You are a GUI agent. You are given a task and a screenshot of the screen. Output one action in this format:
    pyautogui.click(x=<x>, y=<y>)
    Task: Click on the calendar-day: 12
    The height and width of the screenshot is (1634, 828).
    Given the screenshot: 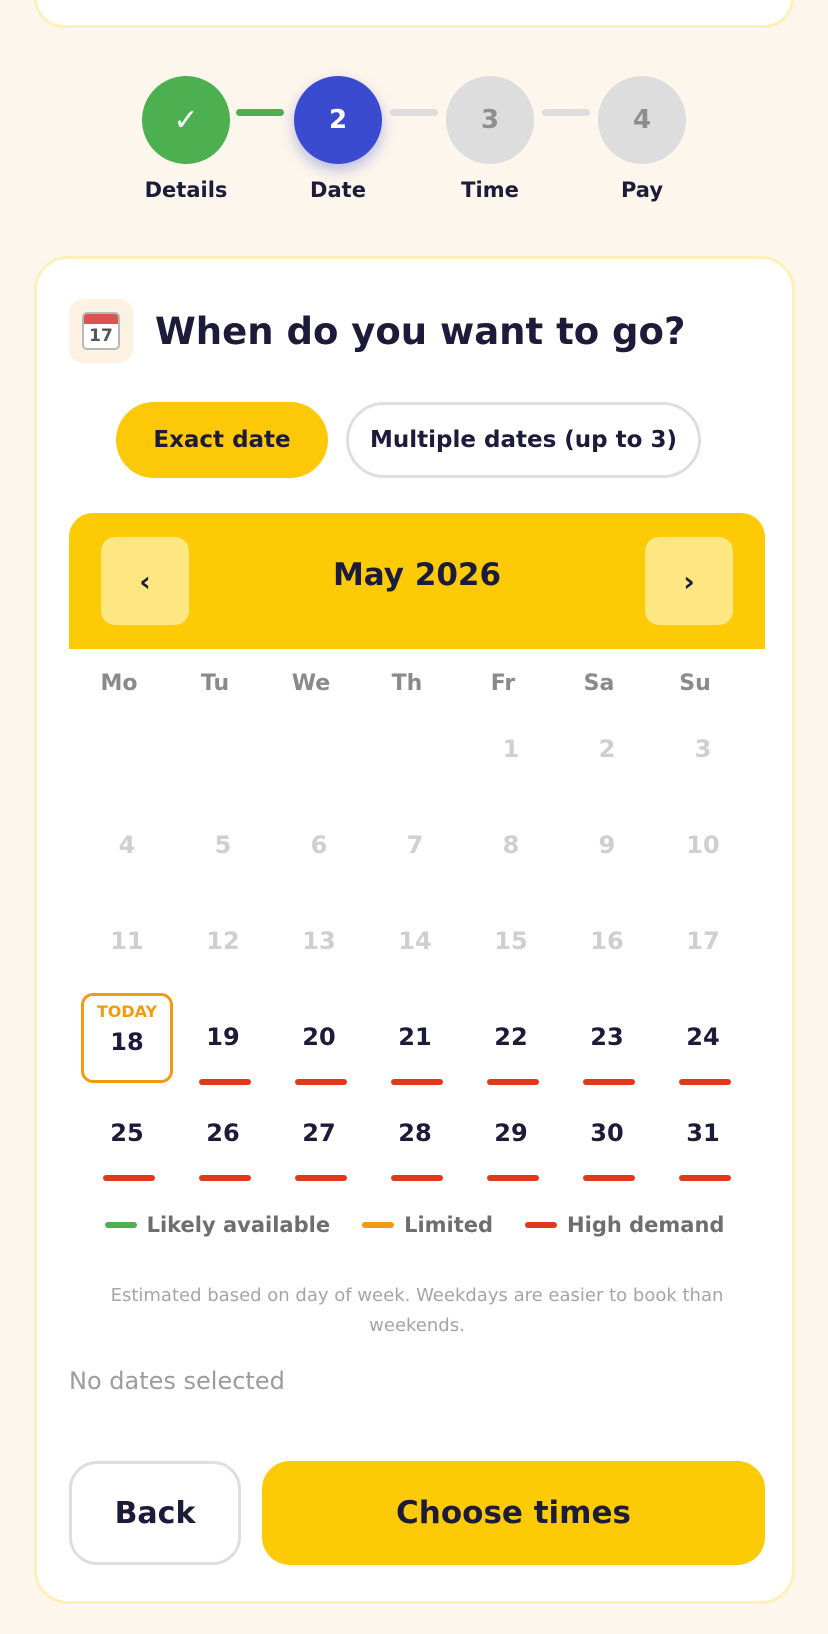 What is the action you would take?
    pyautogui.click(x=223, y=956)
    